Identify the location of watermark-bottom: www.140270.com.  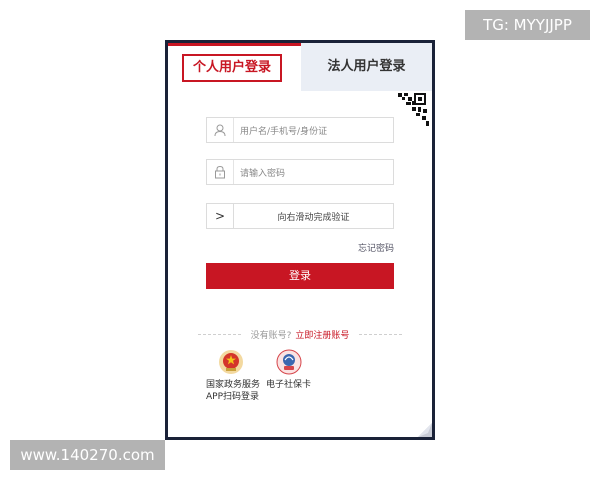
(87, 455).